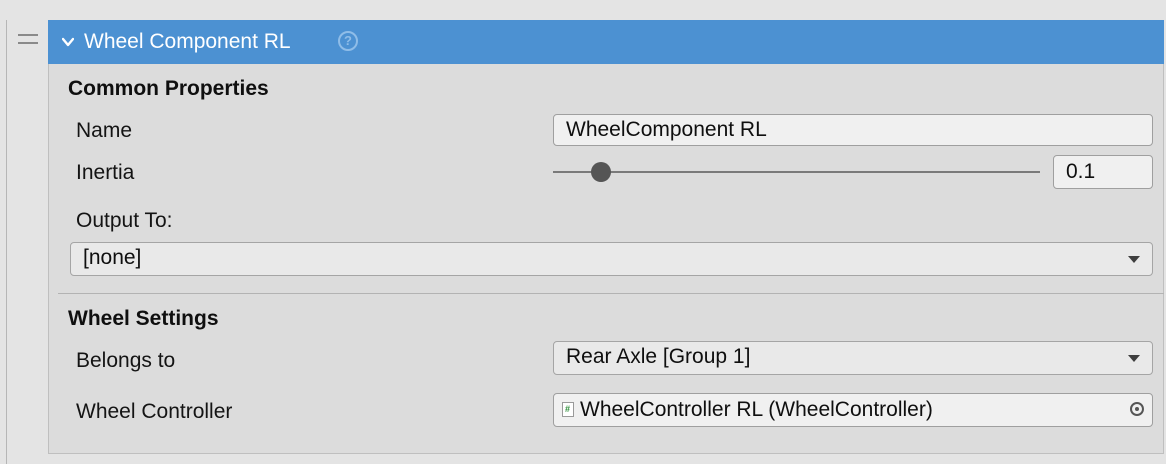 The image size is (1166, 464). What do you see at coordinates (853, 130) in the screenshot?
I see `name-field: WheelComponent RL` at bounding box center [853, 130].